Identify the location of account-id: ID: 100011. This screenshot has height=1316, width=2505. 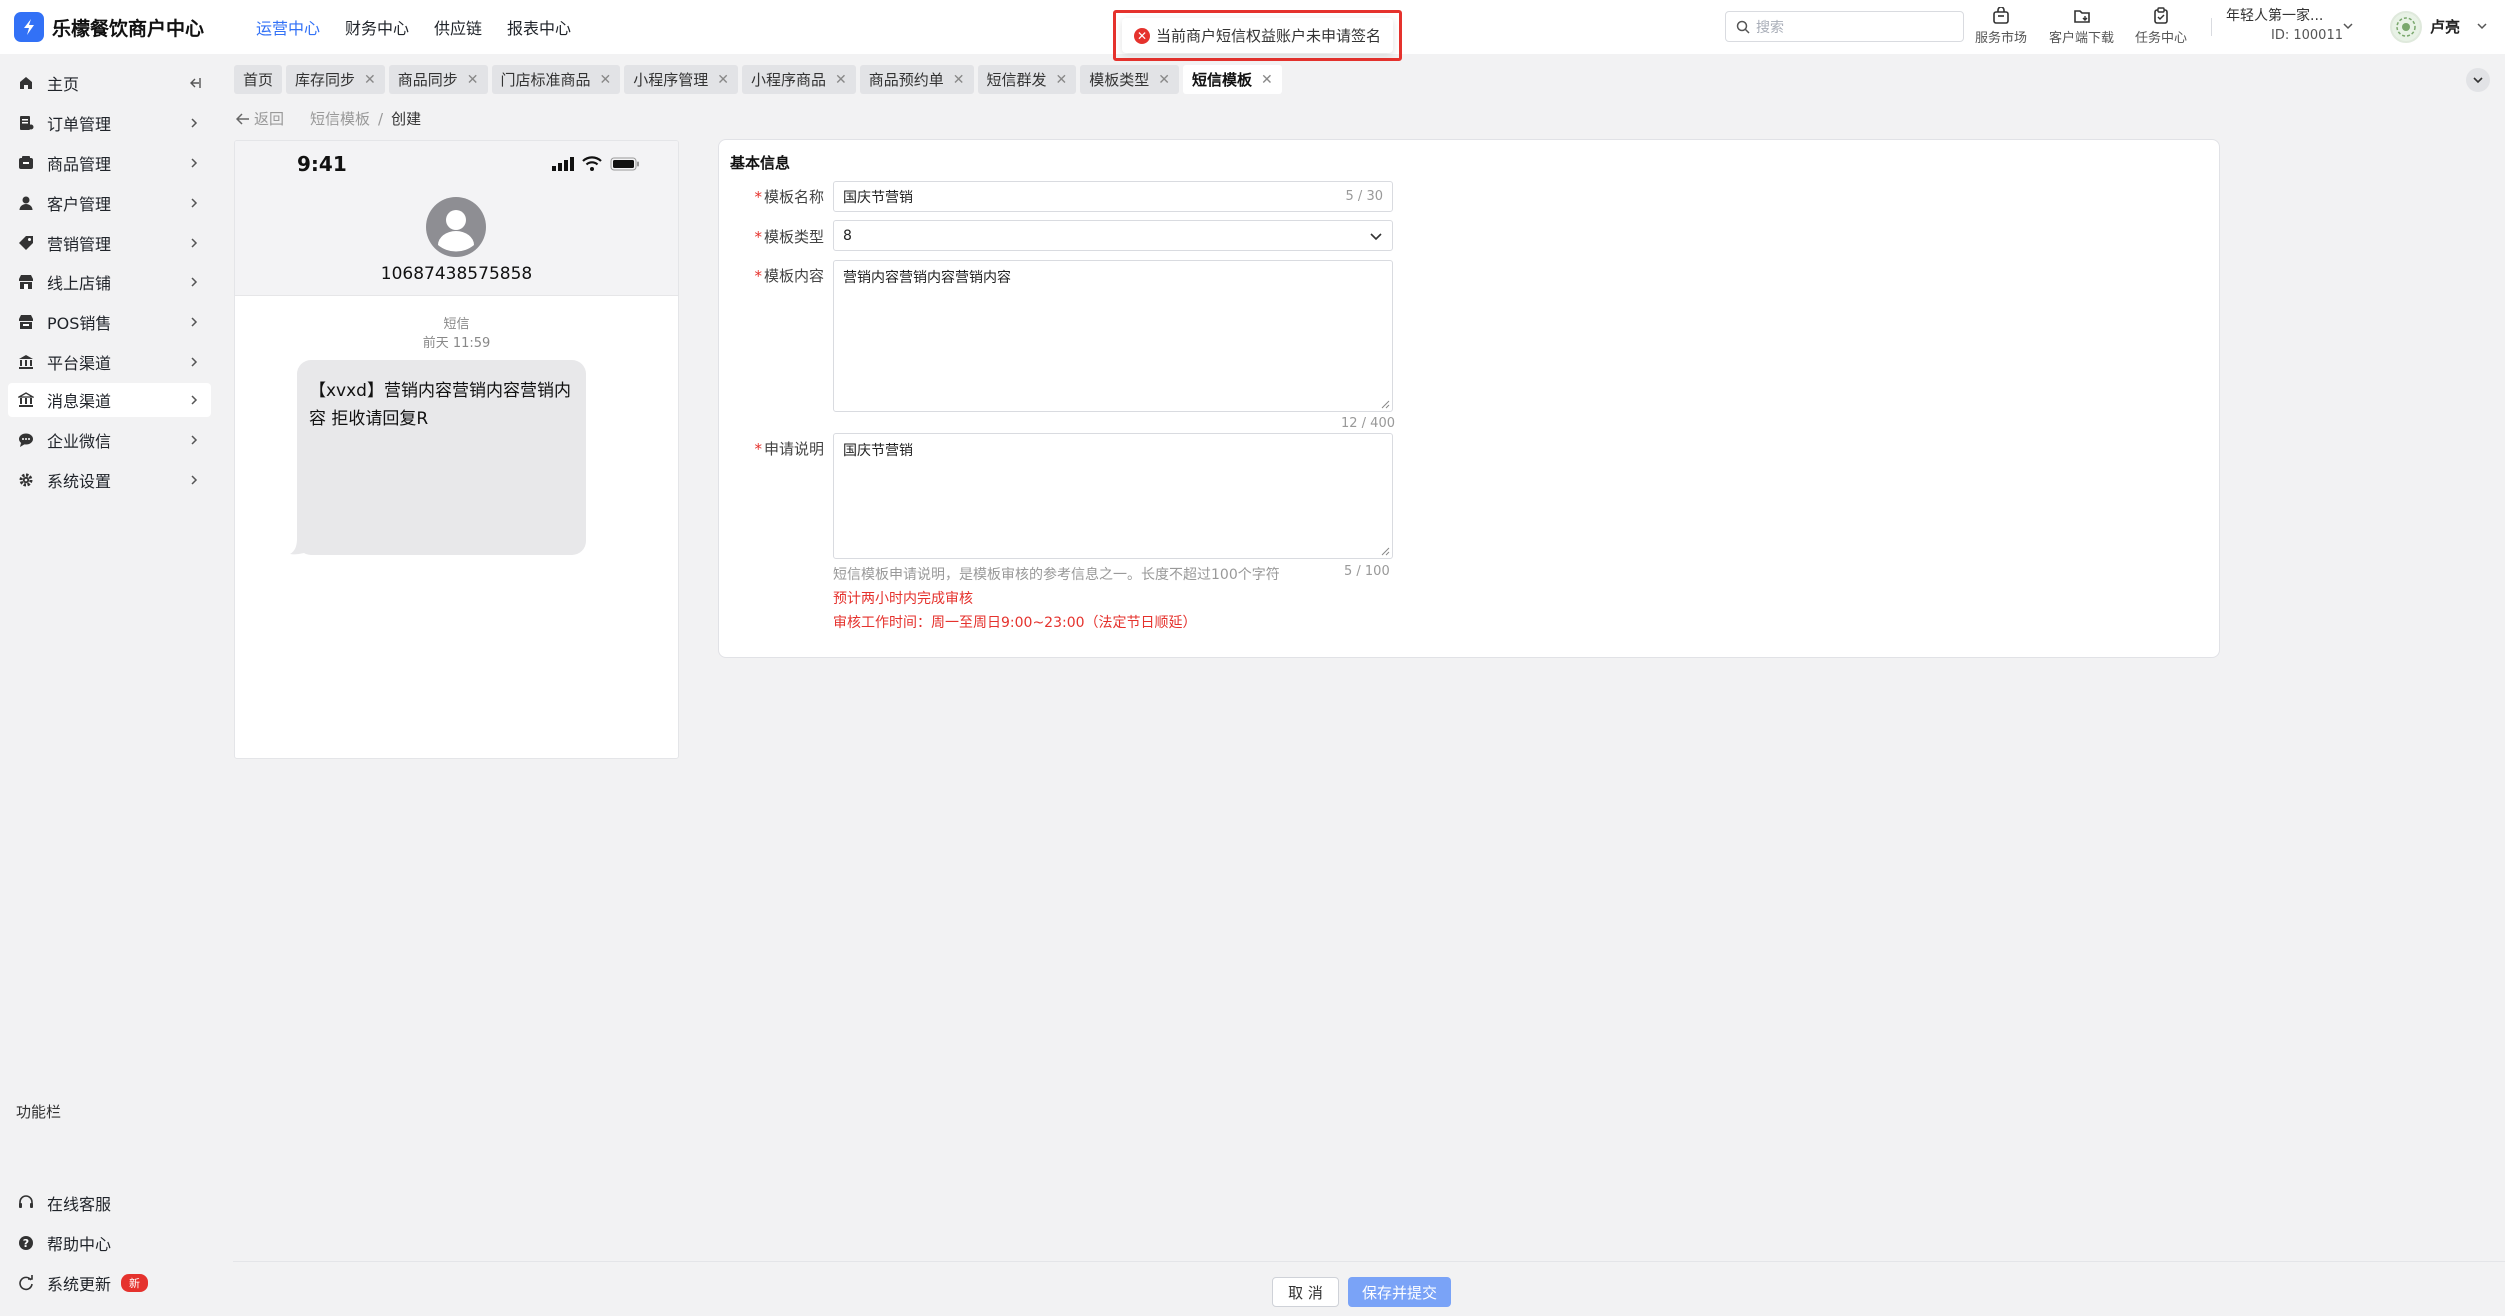
(2307, 35).